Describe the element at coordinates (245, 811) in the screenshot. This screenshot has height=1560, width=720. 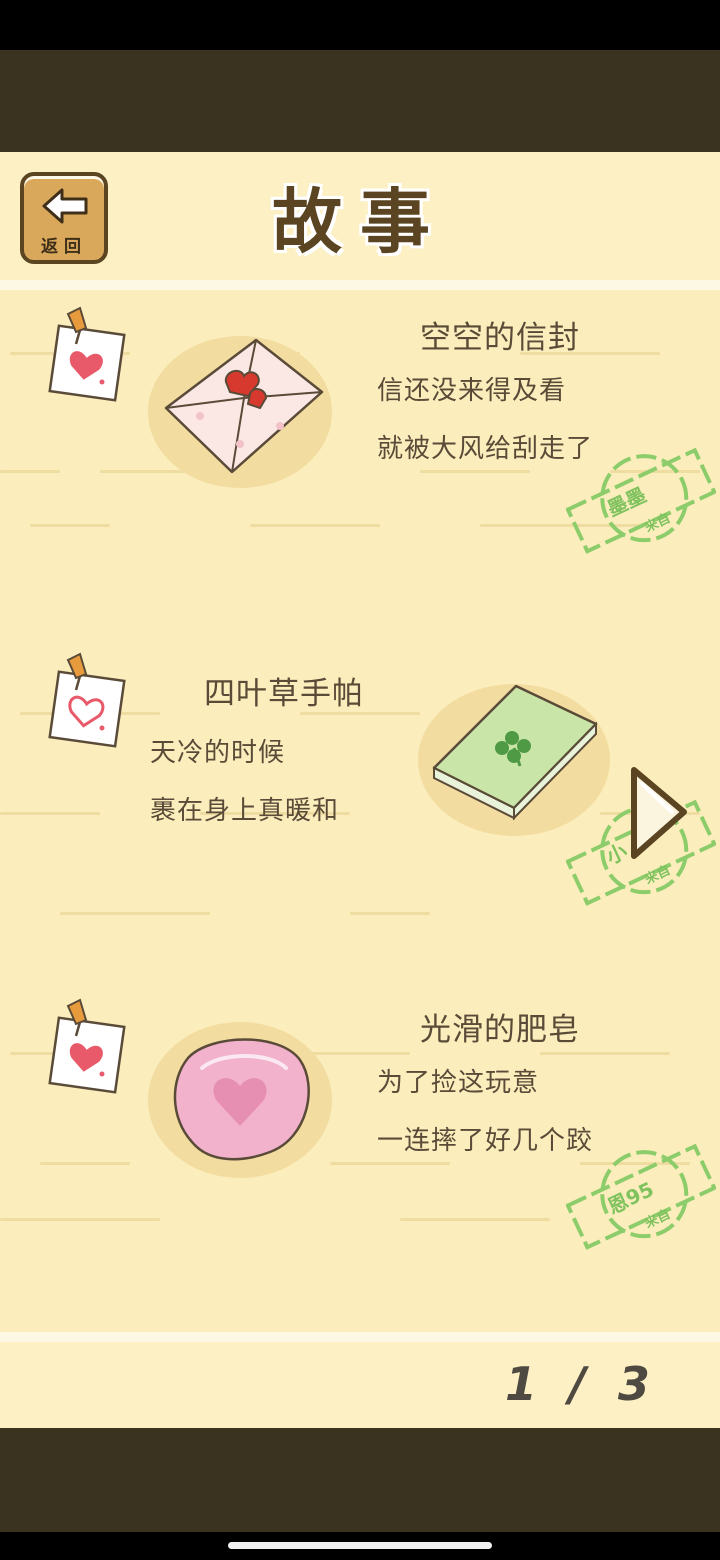
I see `entry-text-line: 裹在身上真暖和` at that location.